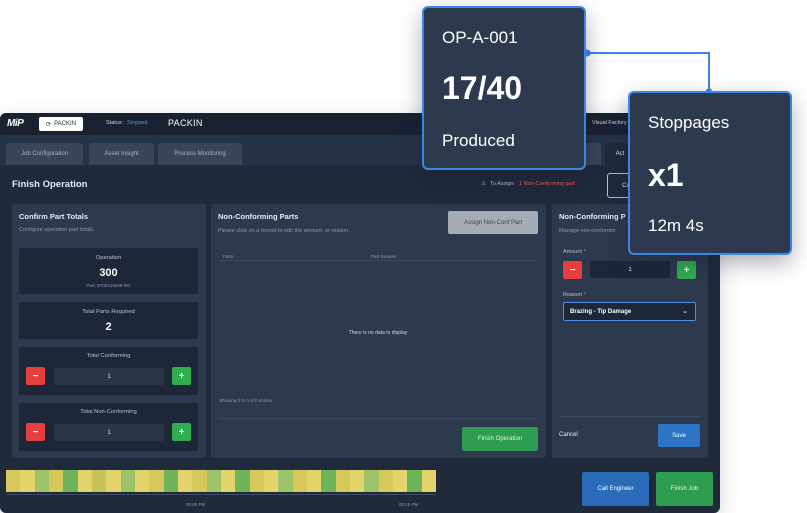 The image size is (807, 513). Describe the element at coordinates (108, 312) in the screenshot. I see `required-label: Total Parts Required` at that location.